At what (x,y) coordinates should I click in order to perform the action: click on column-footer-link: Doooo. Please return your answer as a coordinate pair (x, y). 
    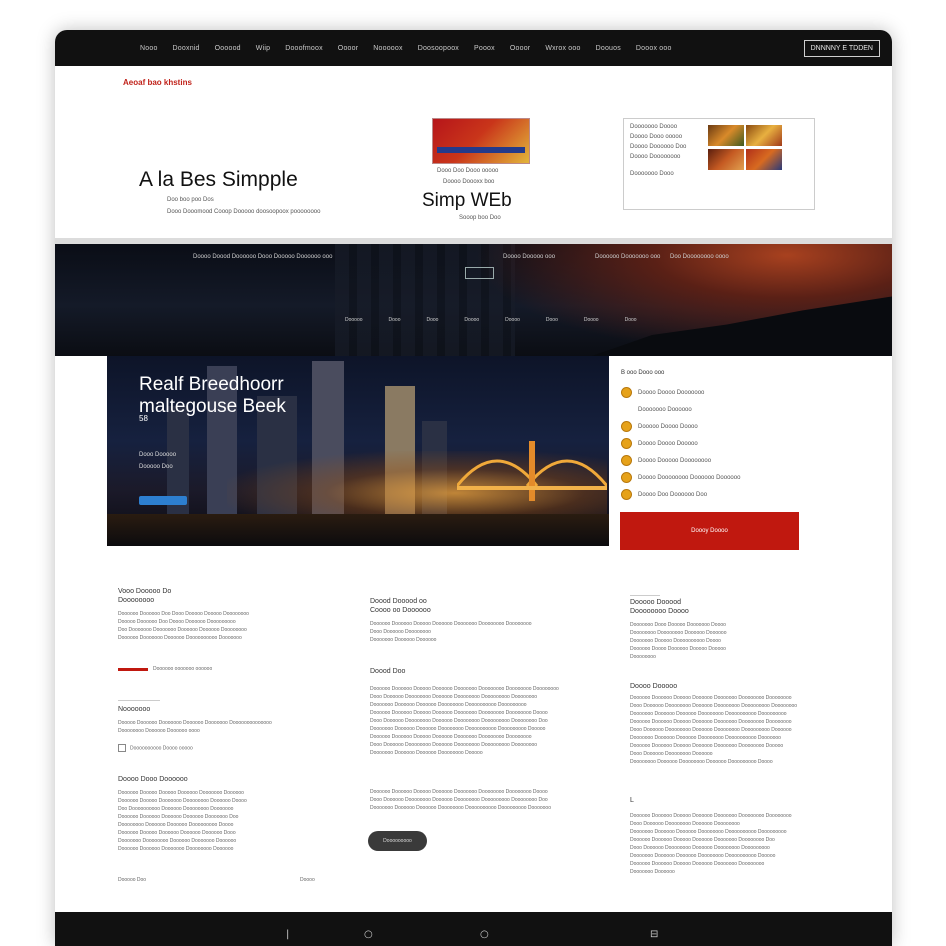
    Looking at the image, I should click on (307, 880).